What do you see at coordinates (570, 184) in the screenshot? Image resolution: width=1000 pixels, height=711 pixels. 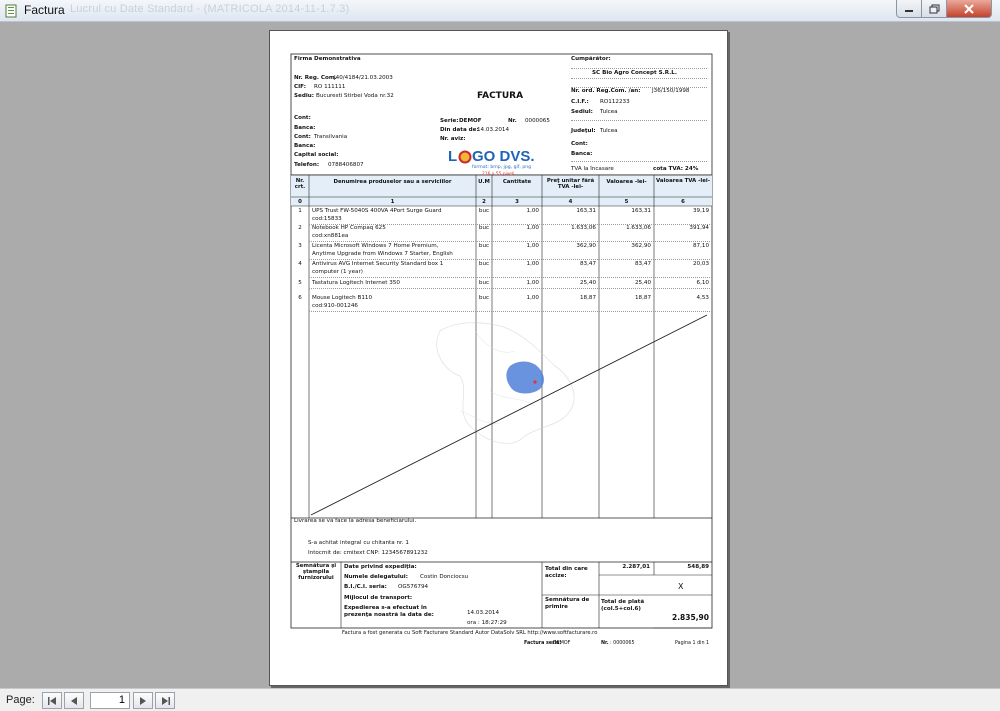 I see `col-header-pret: Preţ unitar fără TVA -lei-` at bounding box center [570, 184].